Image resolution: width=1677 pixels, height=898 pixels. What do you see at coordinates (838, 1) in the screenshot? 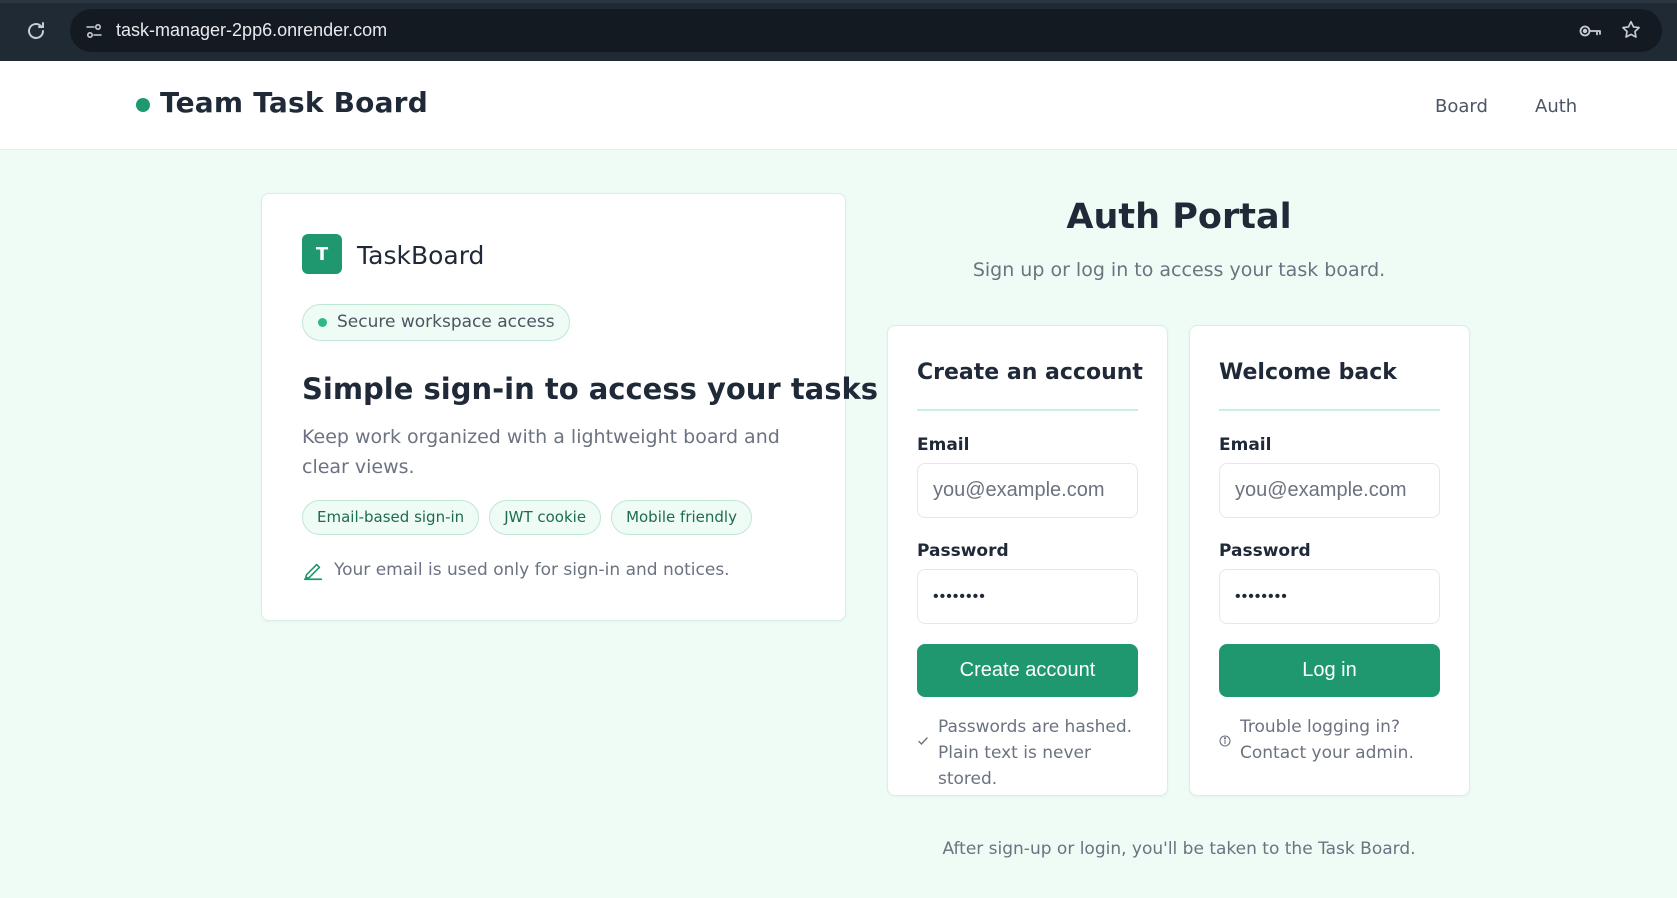
I see `tab-strip` at bounding box center [838, 1].